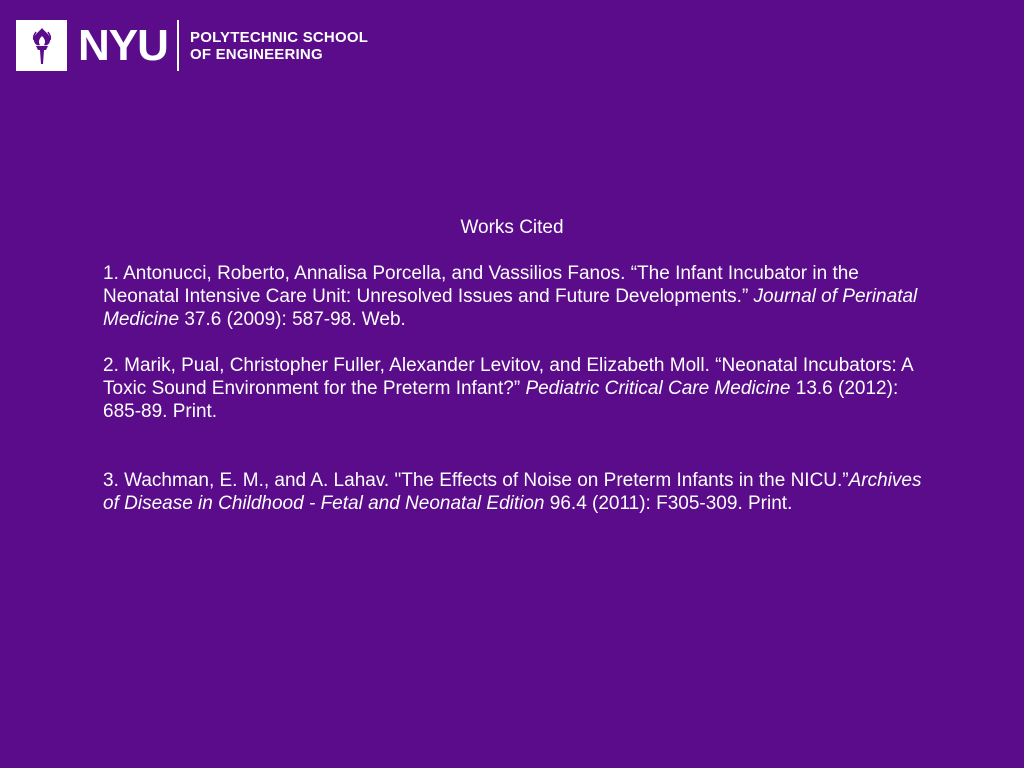  I want to click on logo-divider, so click(178, 45).